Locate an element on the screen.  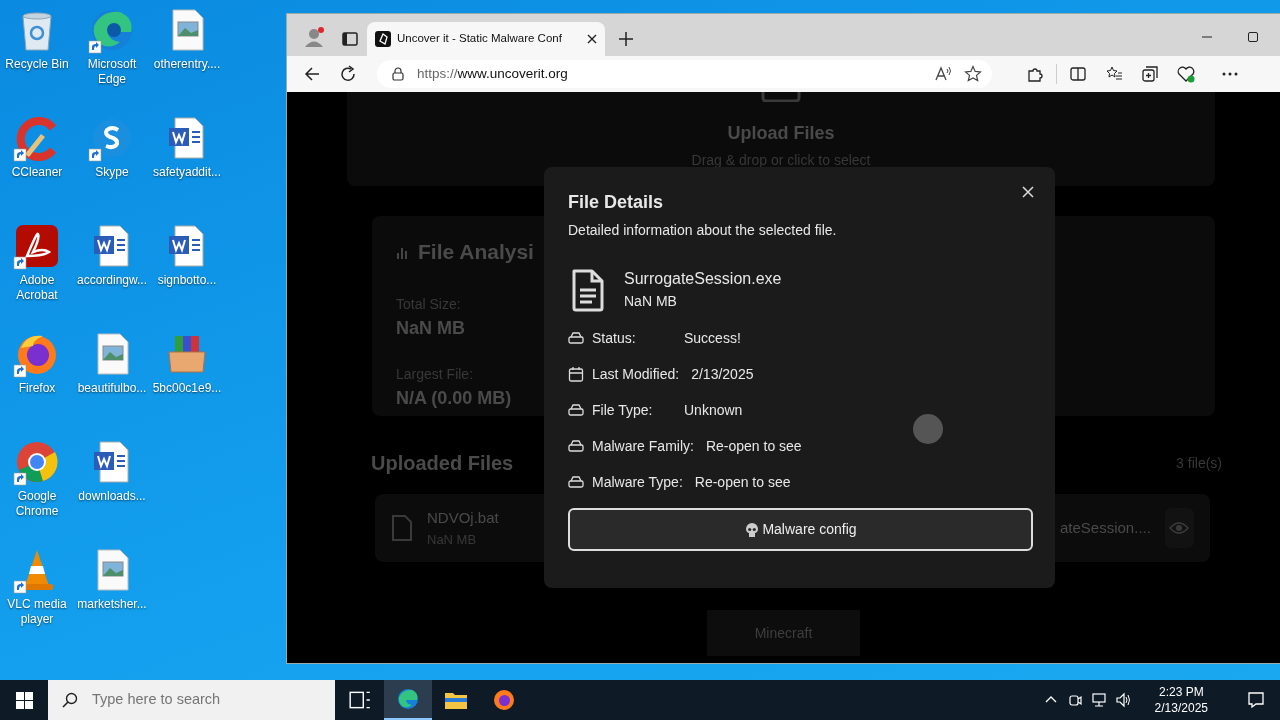
eye-icon is located at coordinates (1179, 528).